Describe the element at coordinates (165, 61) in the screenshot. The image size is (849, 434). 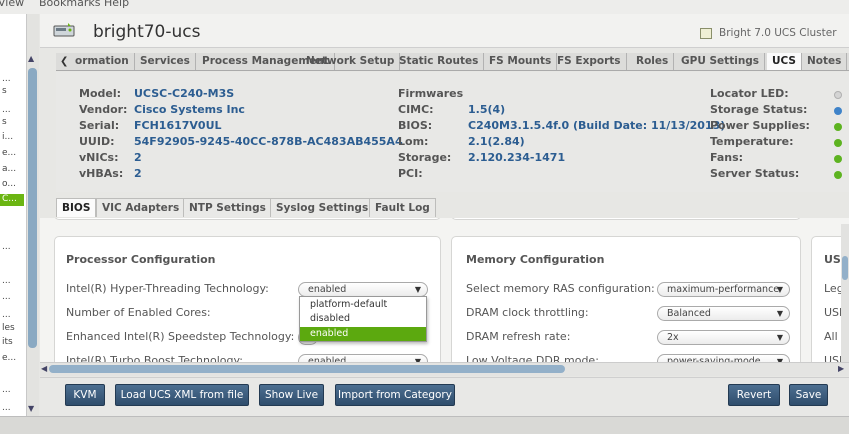
I see `tab-services: Services` at that location.